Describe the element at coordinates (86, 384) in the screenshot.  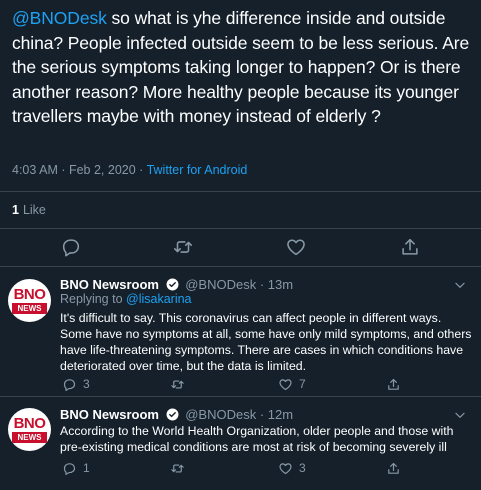
I see `reply-count: 3` at that location.